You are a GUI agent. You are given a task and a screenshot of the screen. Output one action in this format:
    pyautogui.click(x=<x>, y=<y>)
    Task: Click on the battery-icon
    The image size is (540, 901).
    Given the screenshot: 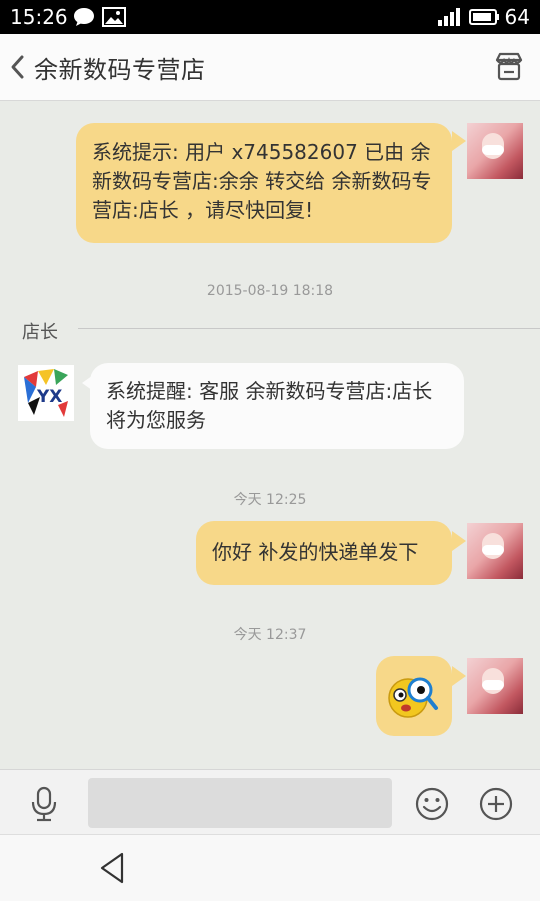 What is the action you would take?
    pyautogui.click(x=484, y=19)
    